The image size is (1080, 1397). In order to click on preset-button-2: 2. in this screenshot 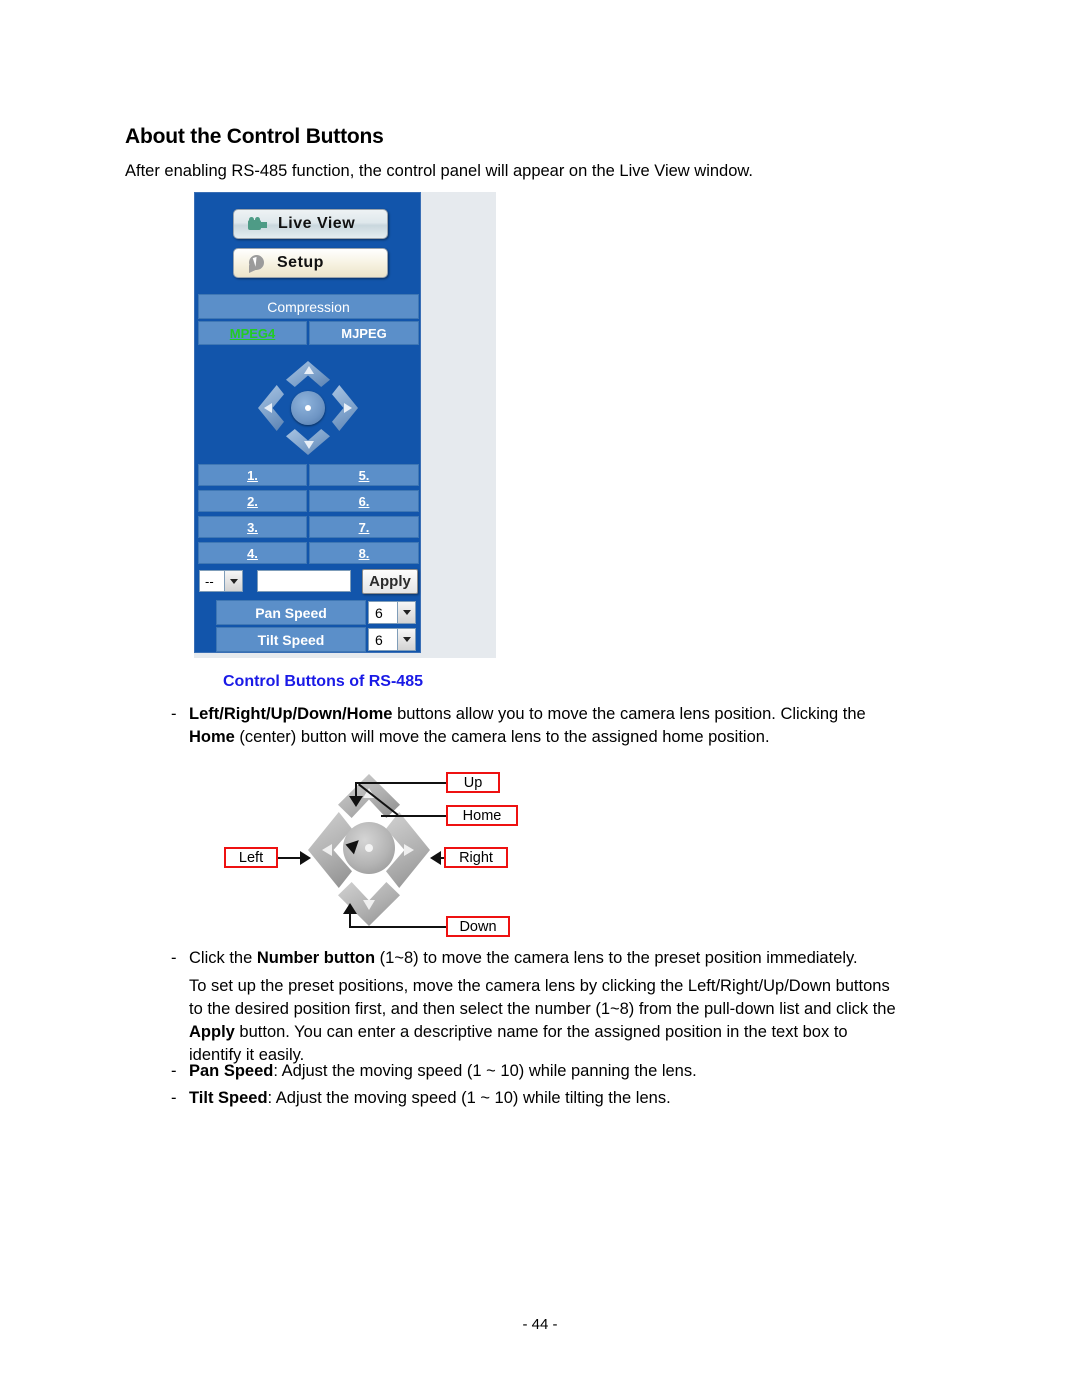, I will do `click(252, 501)`.